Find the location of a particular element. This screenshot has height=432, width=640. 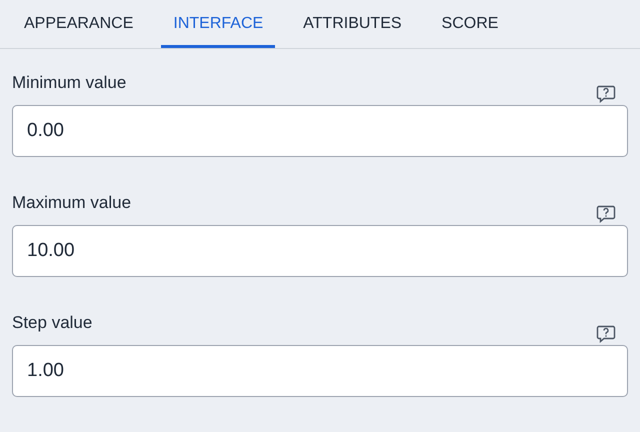

tab: INTERFACE is located at coordinates (218, 24).